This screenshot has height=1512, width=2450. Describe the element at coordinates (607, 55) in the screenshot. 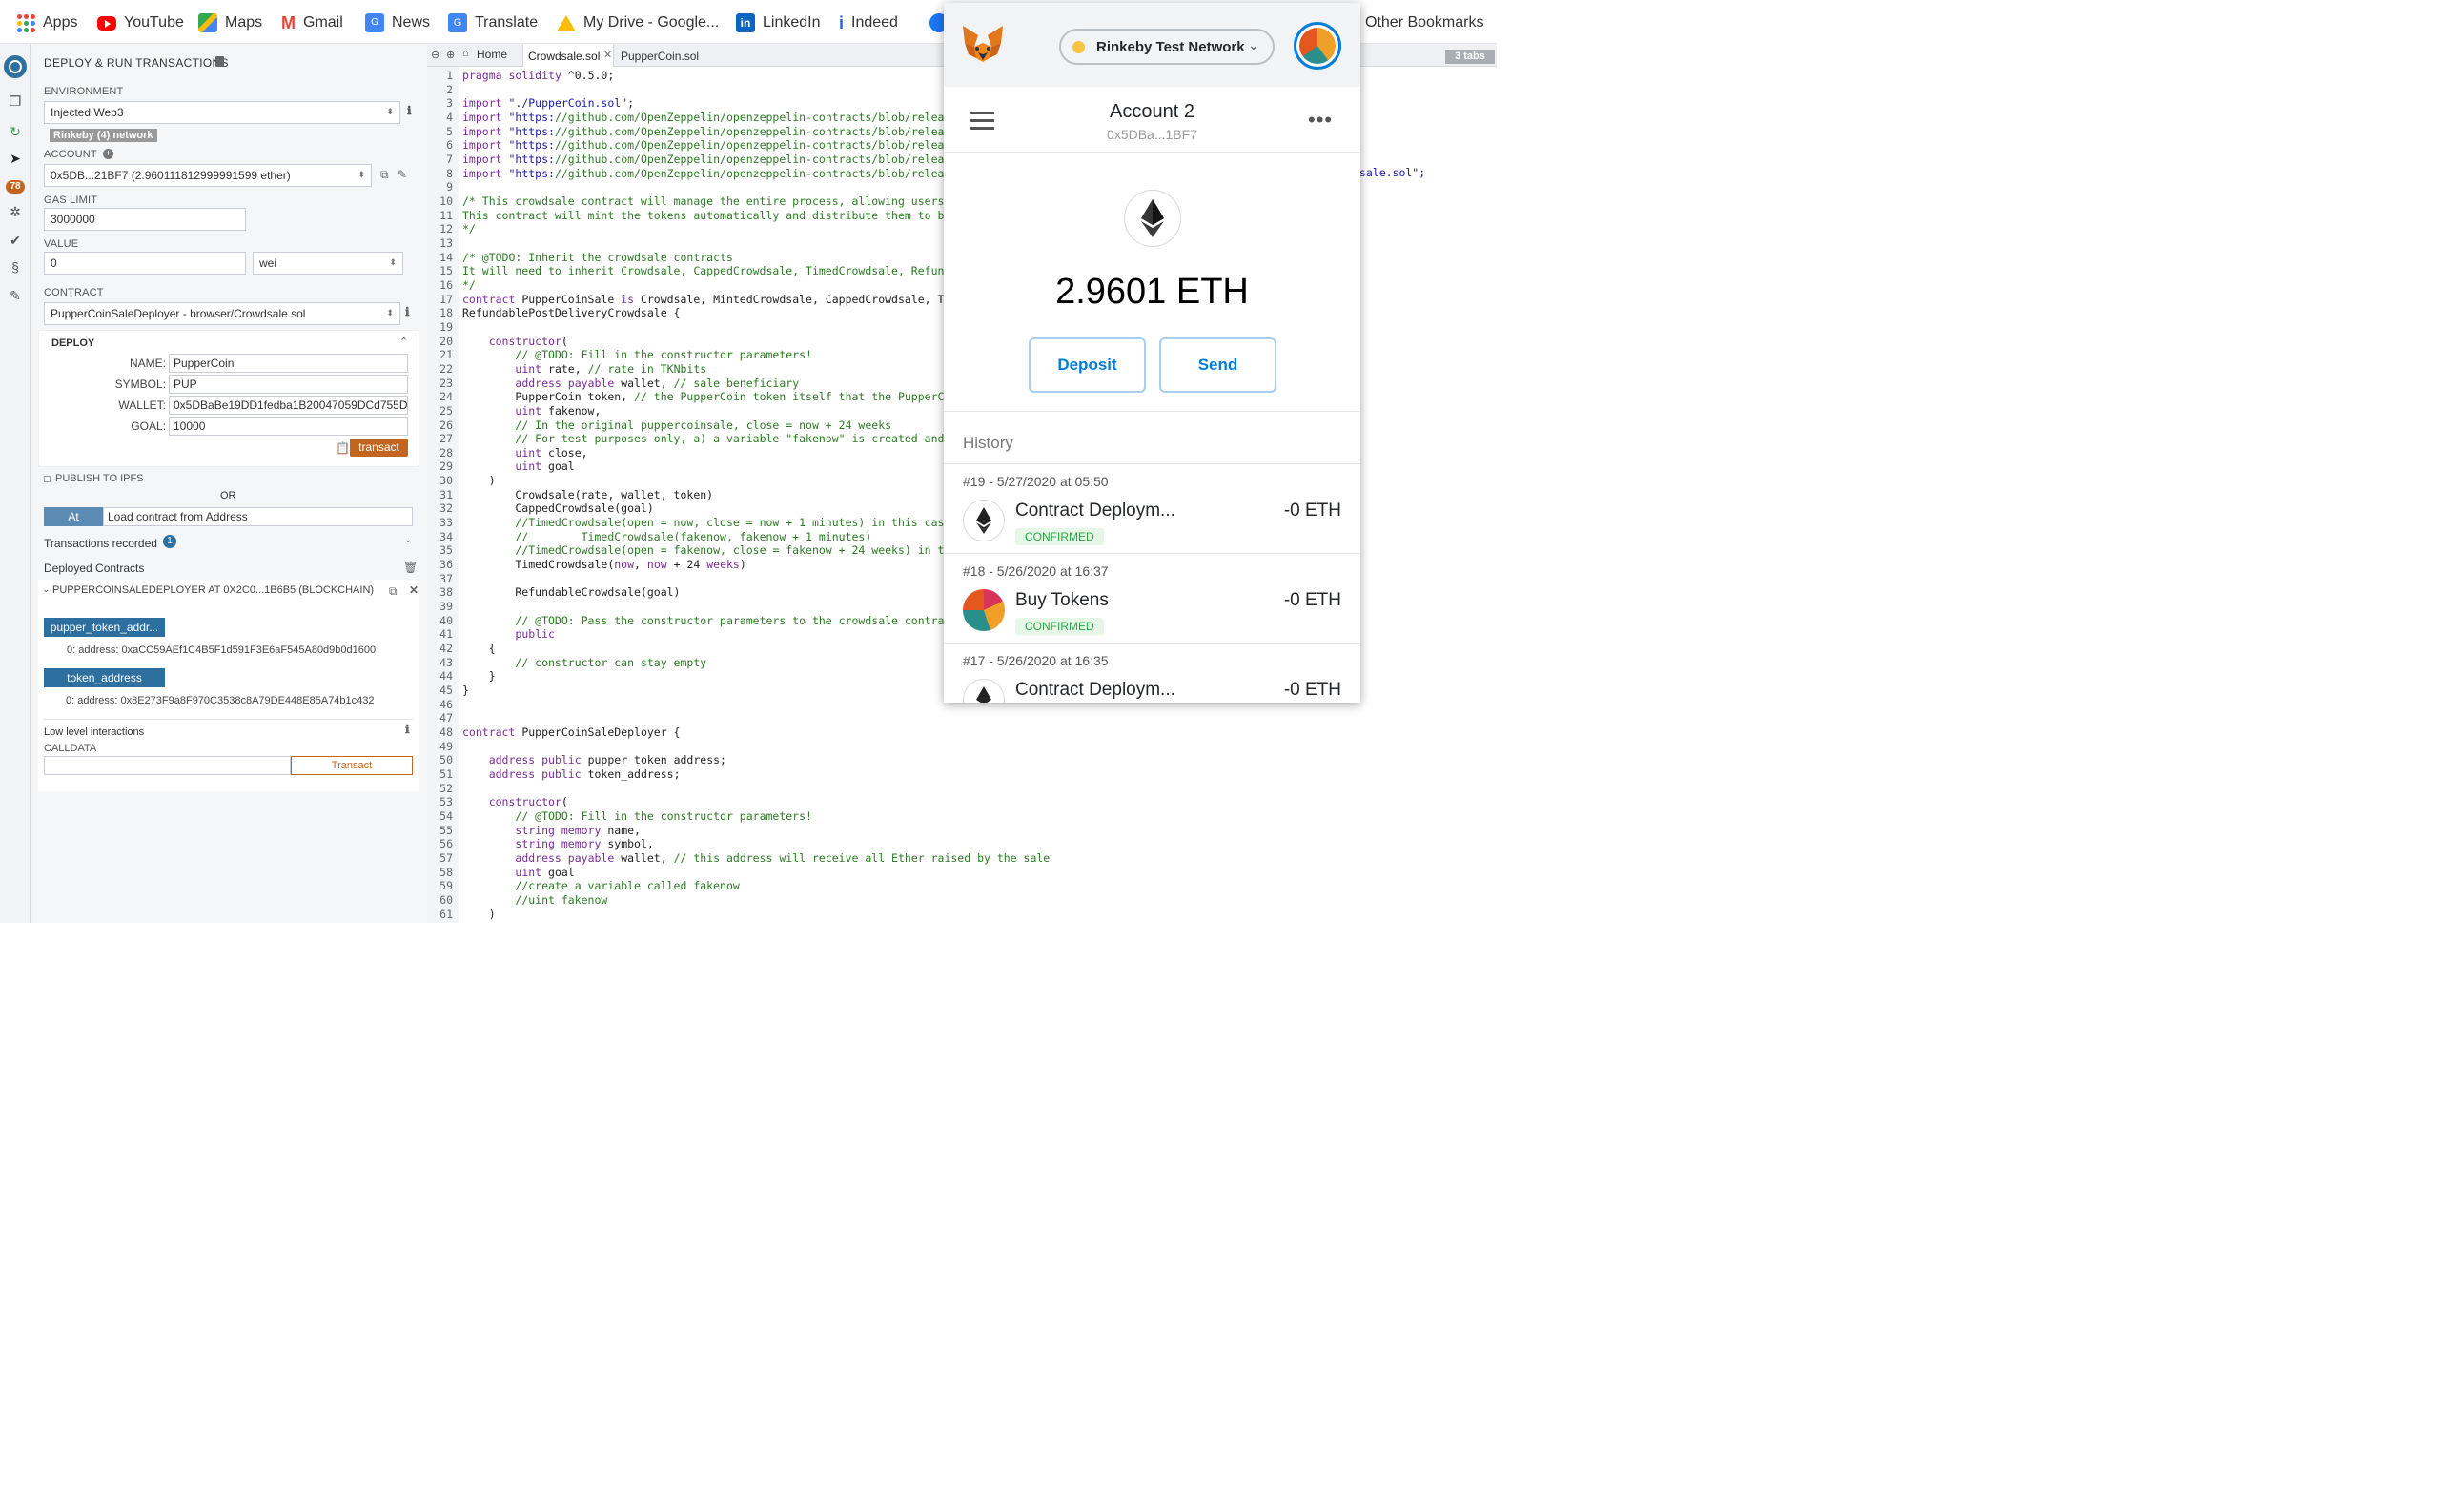

I see `close-tab-icon: ✕` at that location.